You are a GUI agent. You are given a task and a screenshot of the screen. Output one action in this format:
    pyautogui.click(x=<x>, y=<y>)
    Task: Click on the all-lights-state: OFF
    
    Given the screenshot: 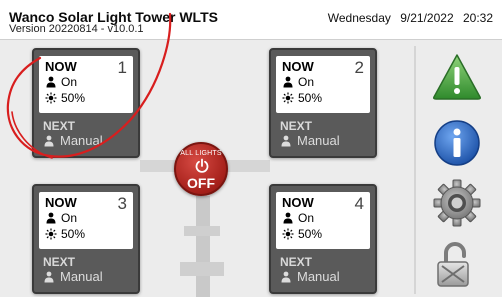 What is the action you would take?
    pyautogui.click(x=201, y=183)
    